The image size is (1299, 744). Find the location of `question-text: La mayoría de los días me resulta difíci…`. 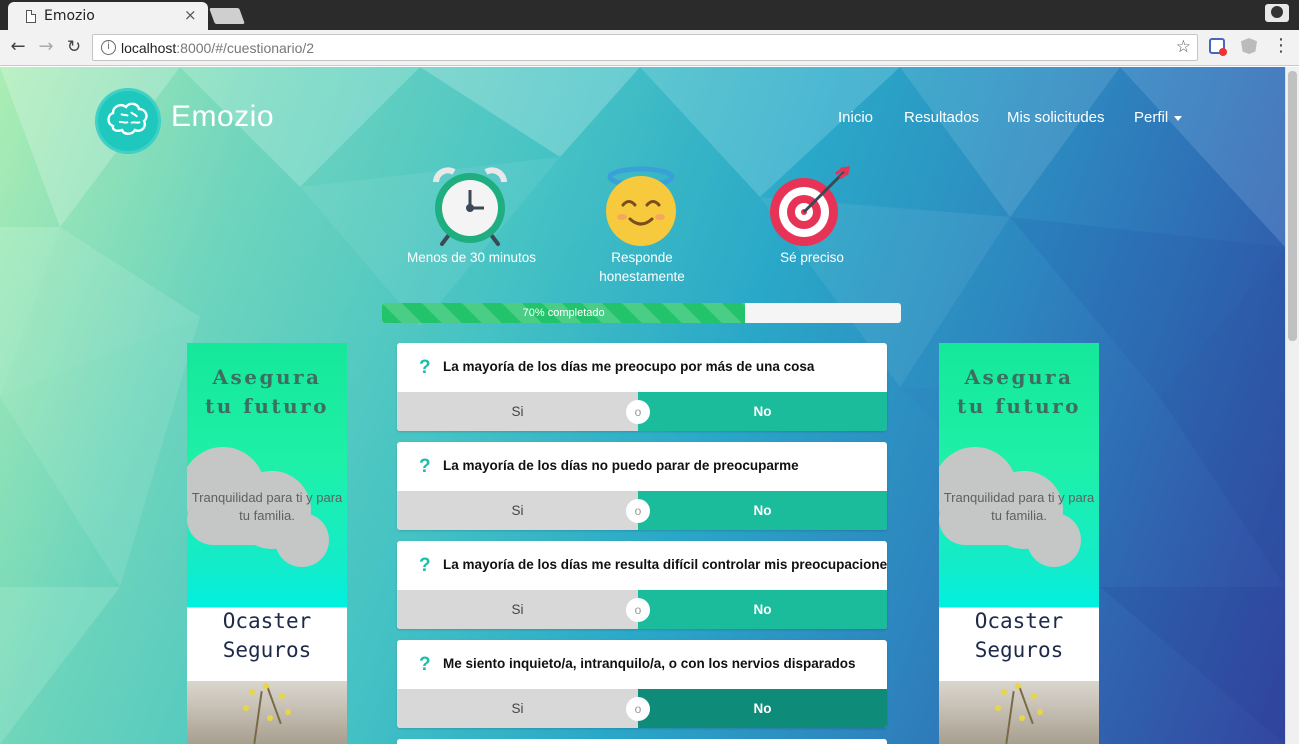

question-text: La mayoría de los días me resulta difíci… is located at coordinates (665, 564).